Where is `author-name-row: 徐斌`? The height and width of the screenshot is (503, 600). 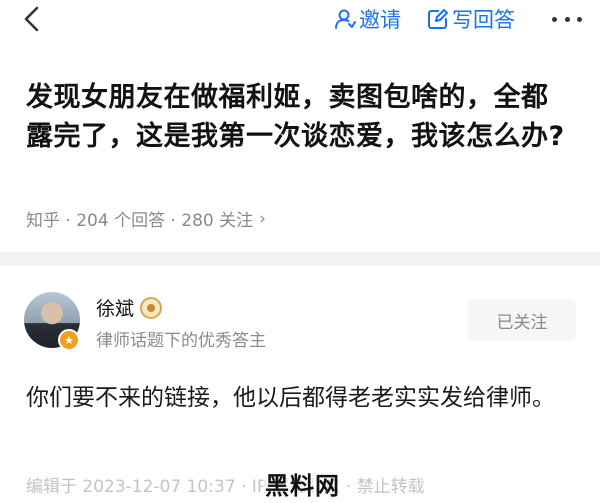
author-name-row: 徐斌 is located at coordinates (129, 307).